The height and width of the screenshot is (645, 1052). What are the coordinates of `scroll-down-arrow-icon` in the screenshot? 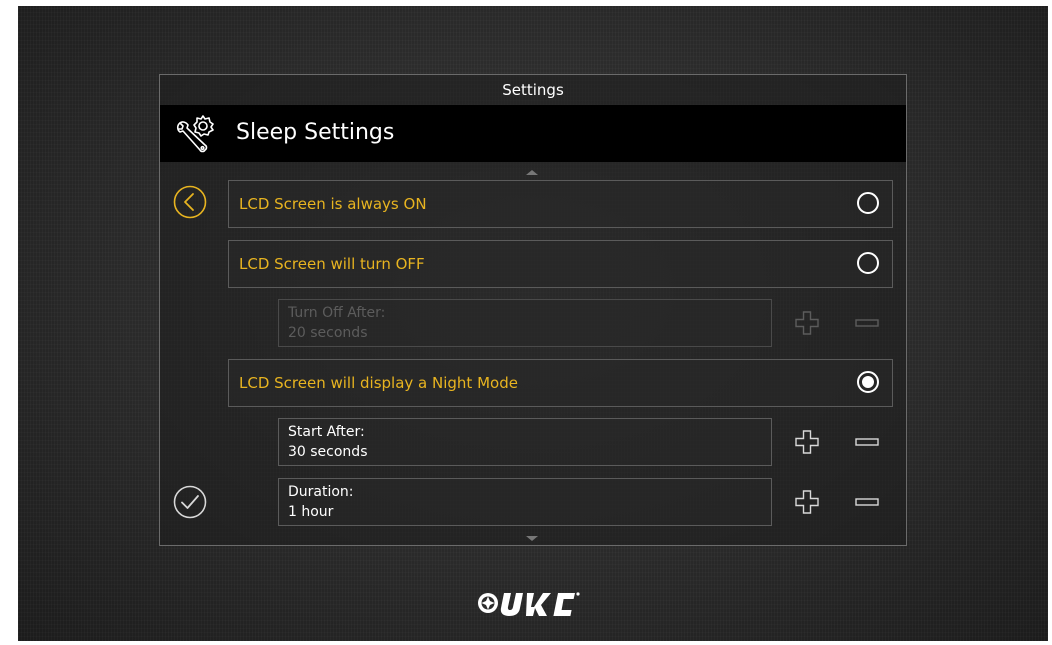 It's located at (532, 538).